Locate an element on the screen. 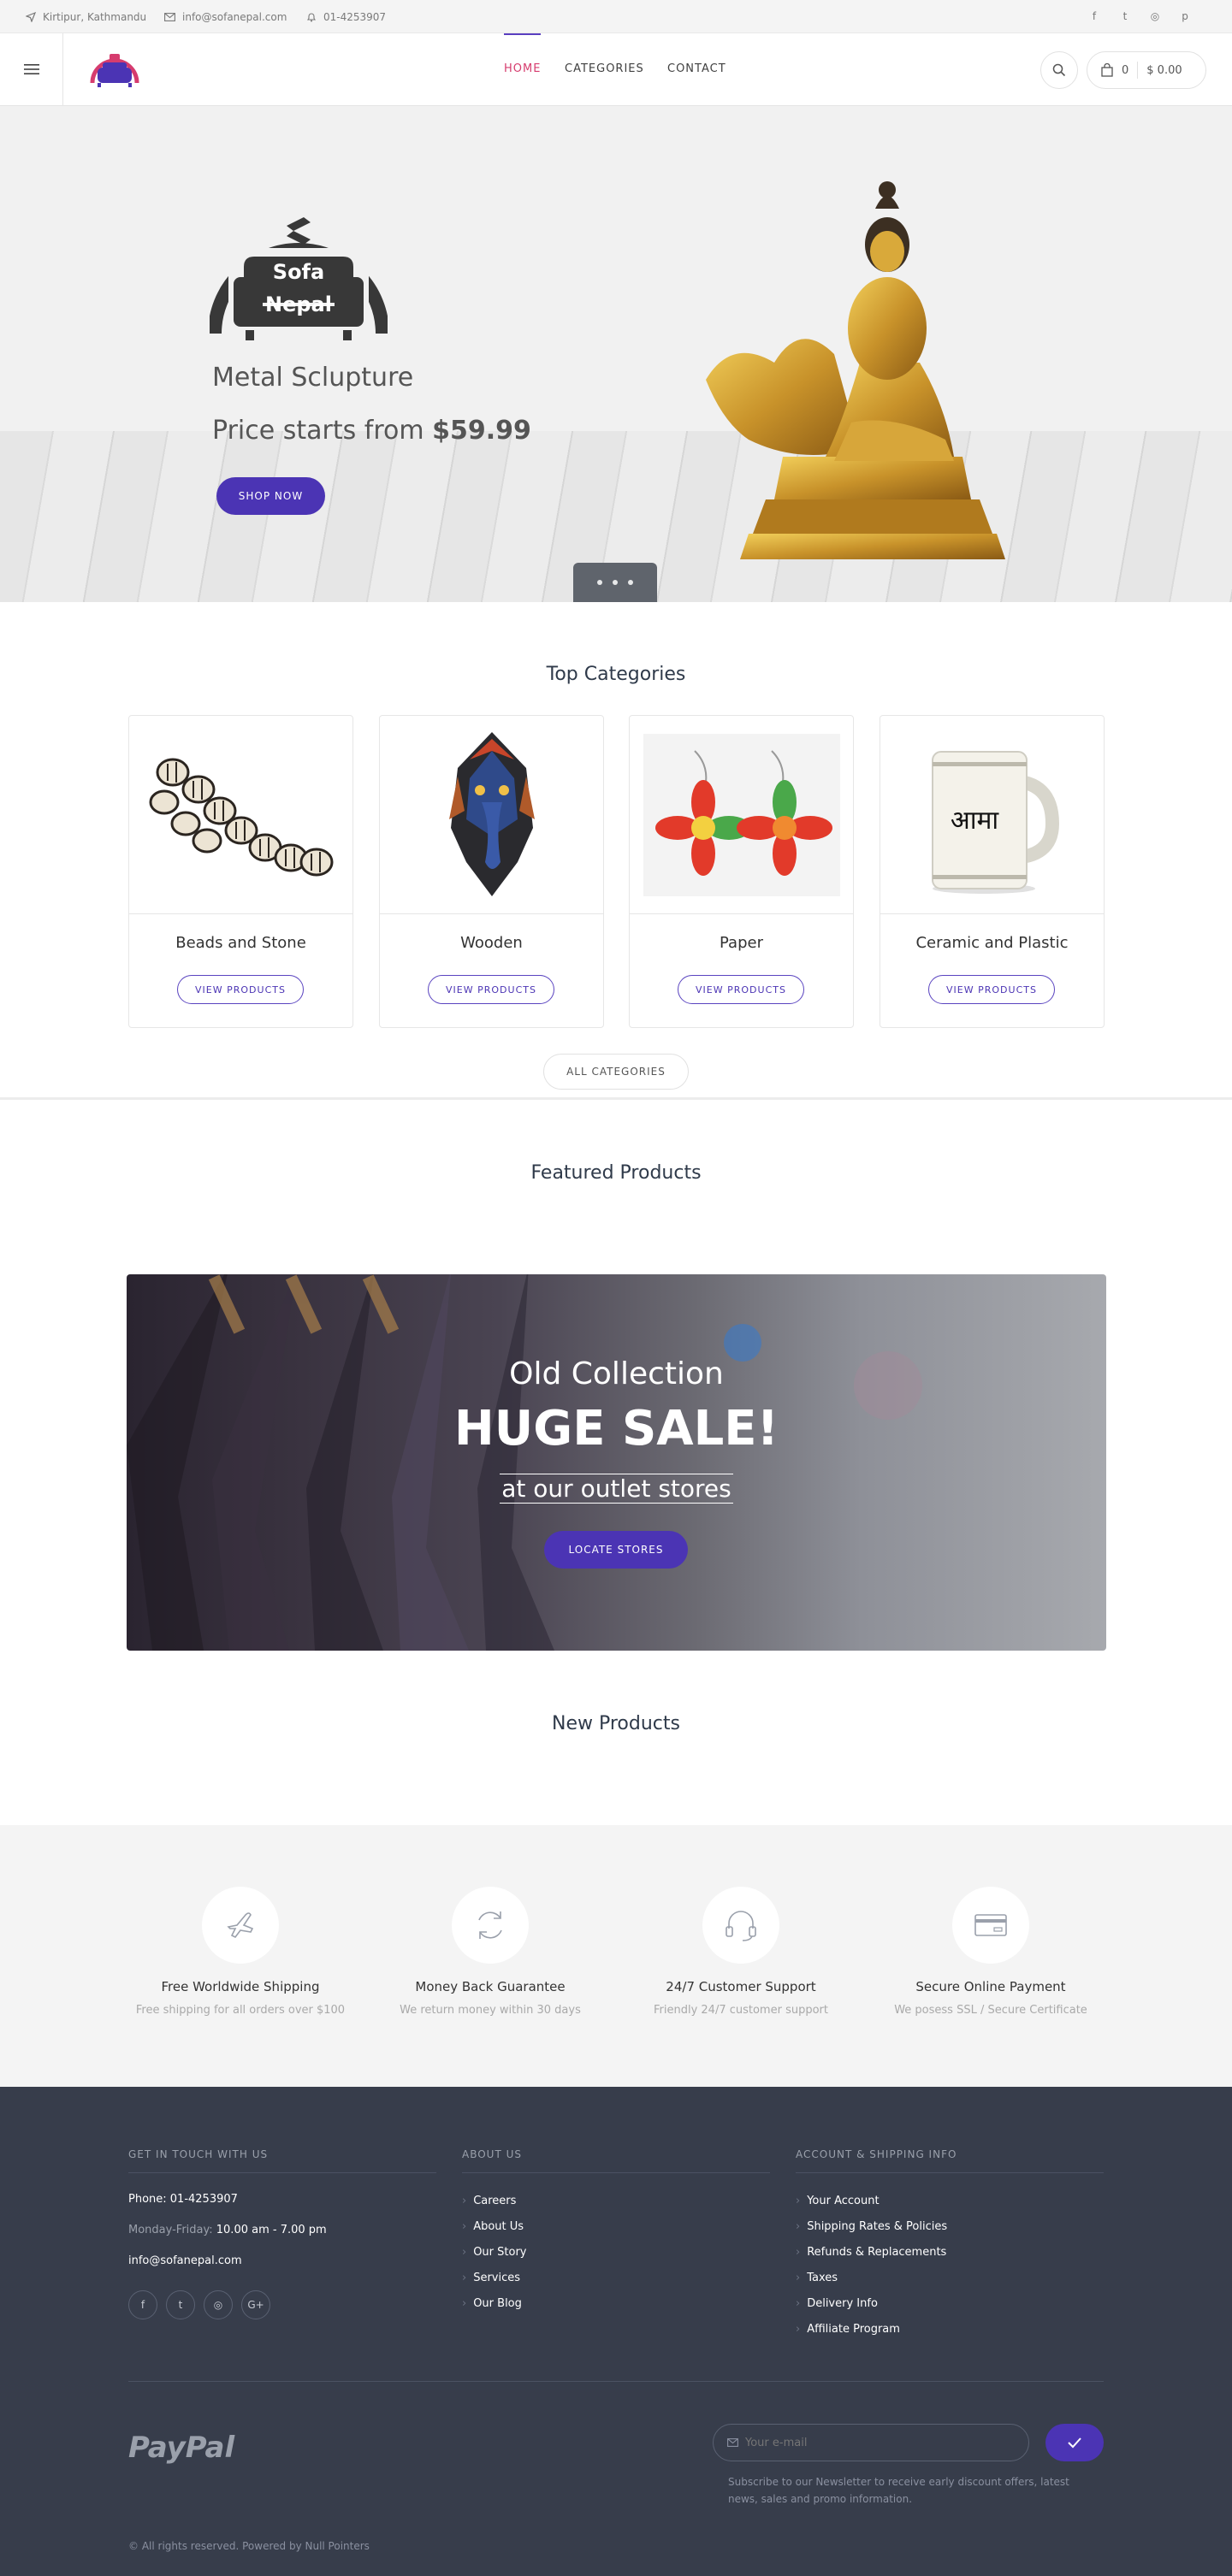 Image resolution: width=1232 pixels, height=2576 pixels. footer-about-heading: ABOUT US is located at coordinates (492, 2154).